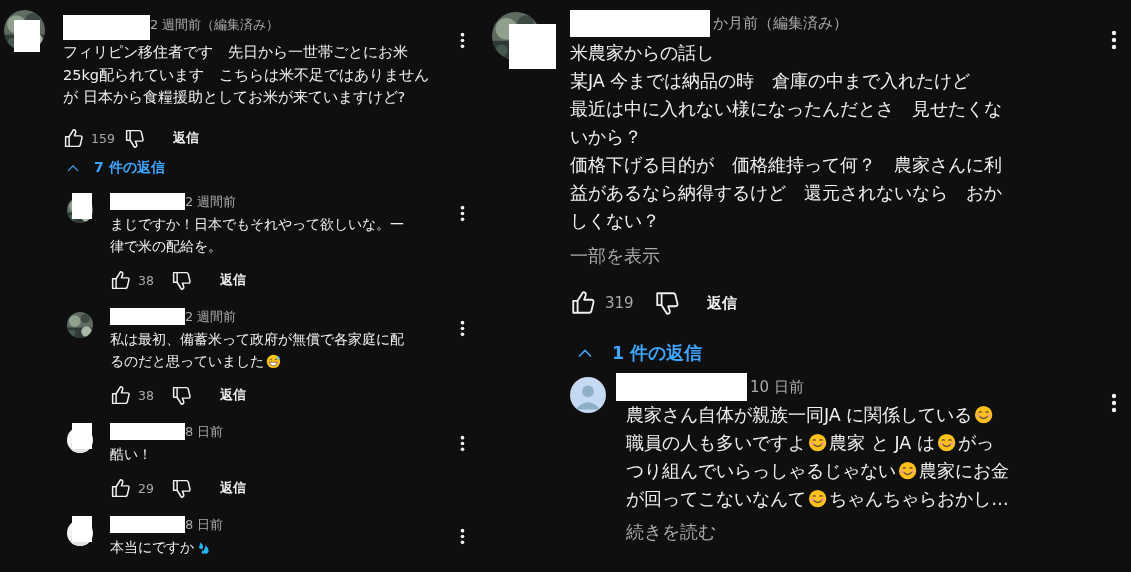  I want to click on comment-text: フィリピン移住者です 先日から一世帯ごとにお米, so click(235, 52).